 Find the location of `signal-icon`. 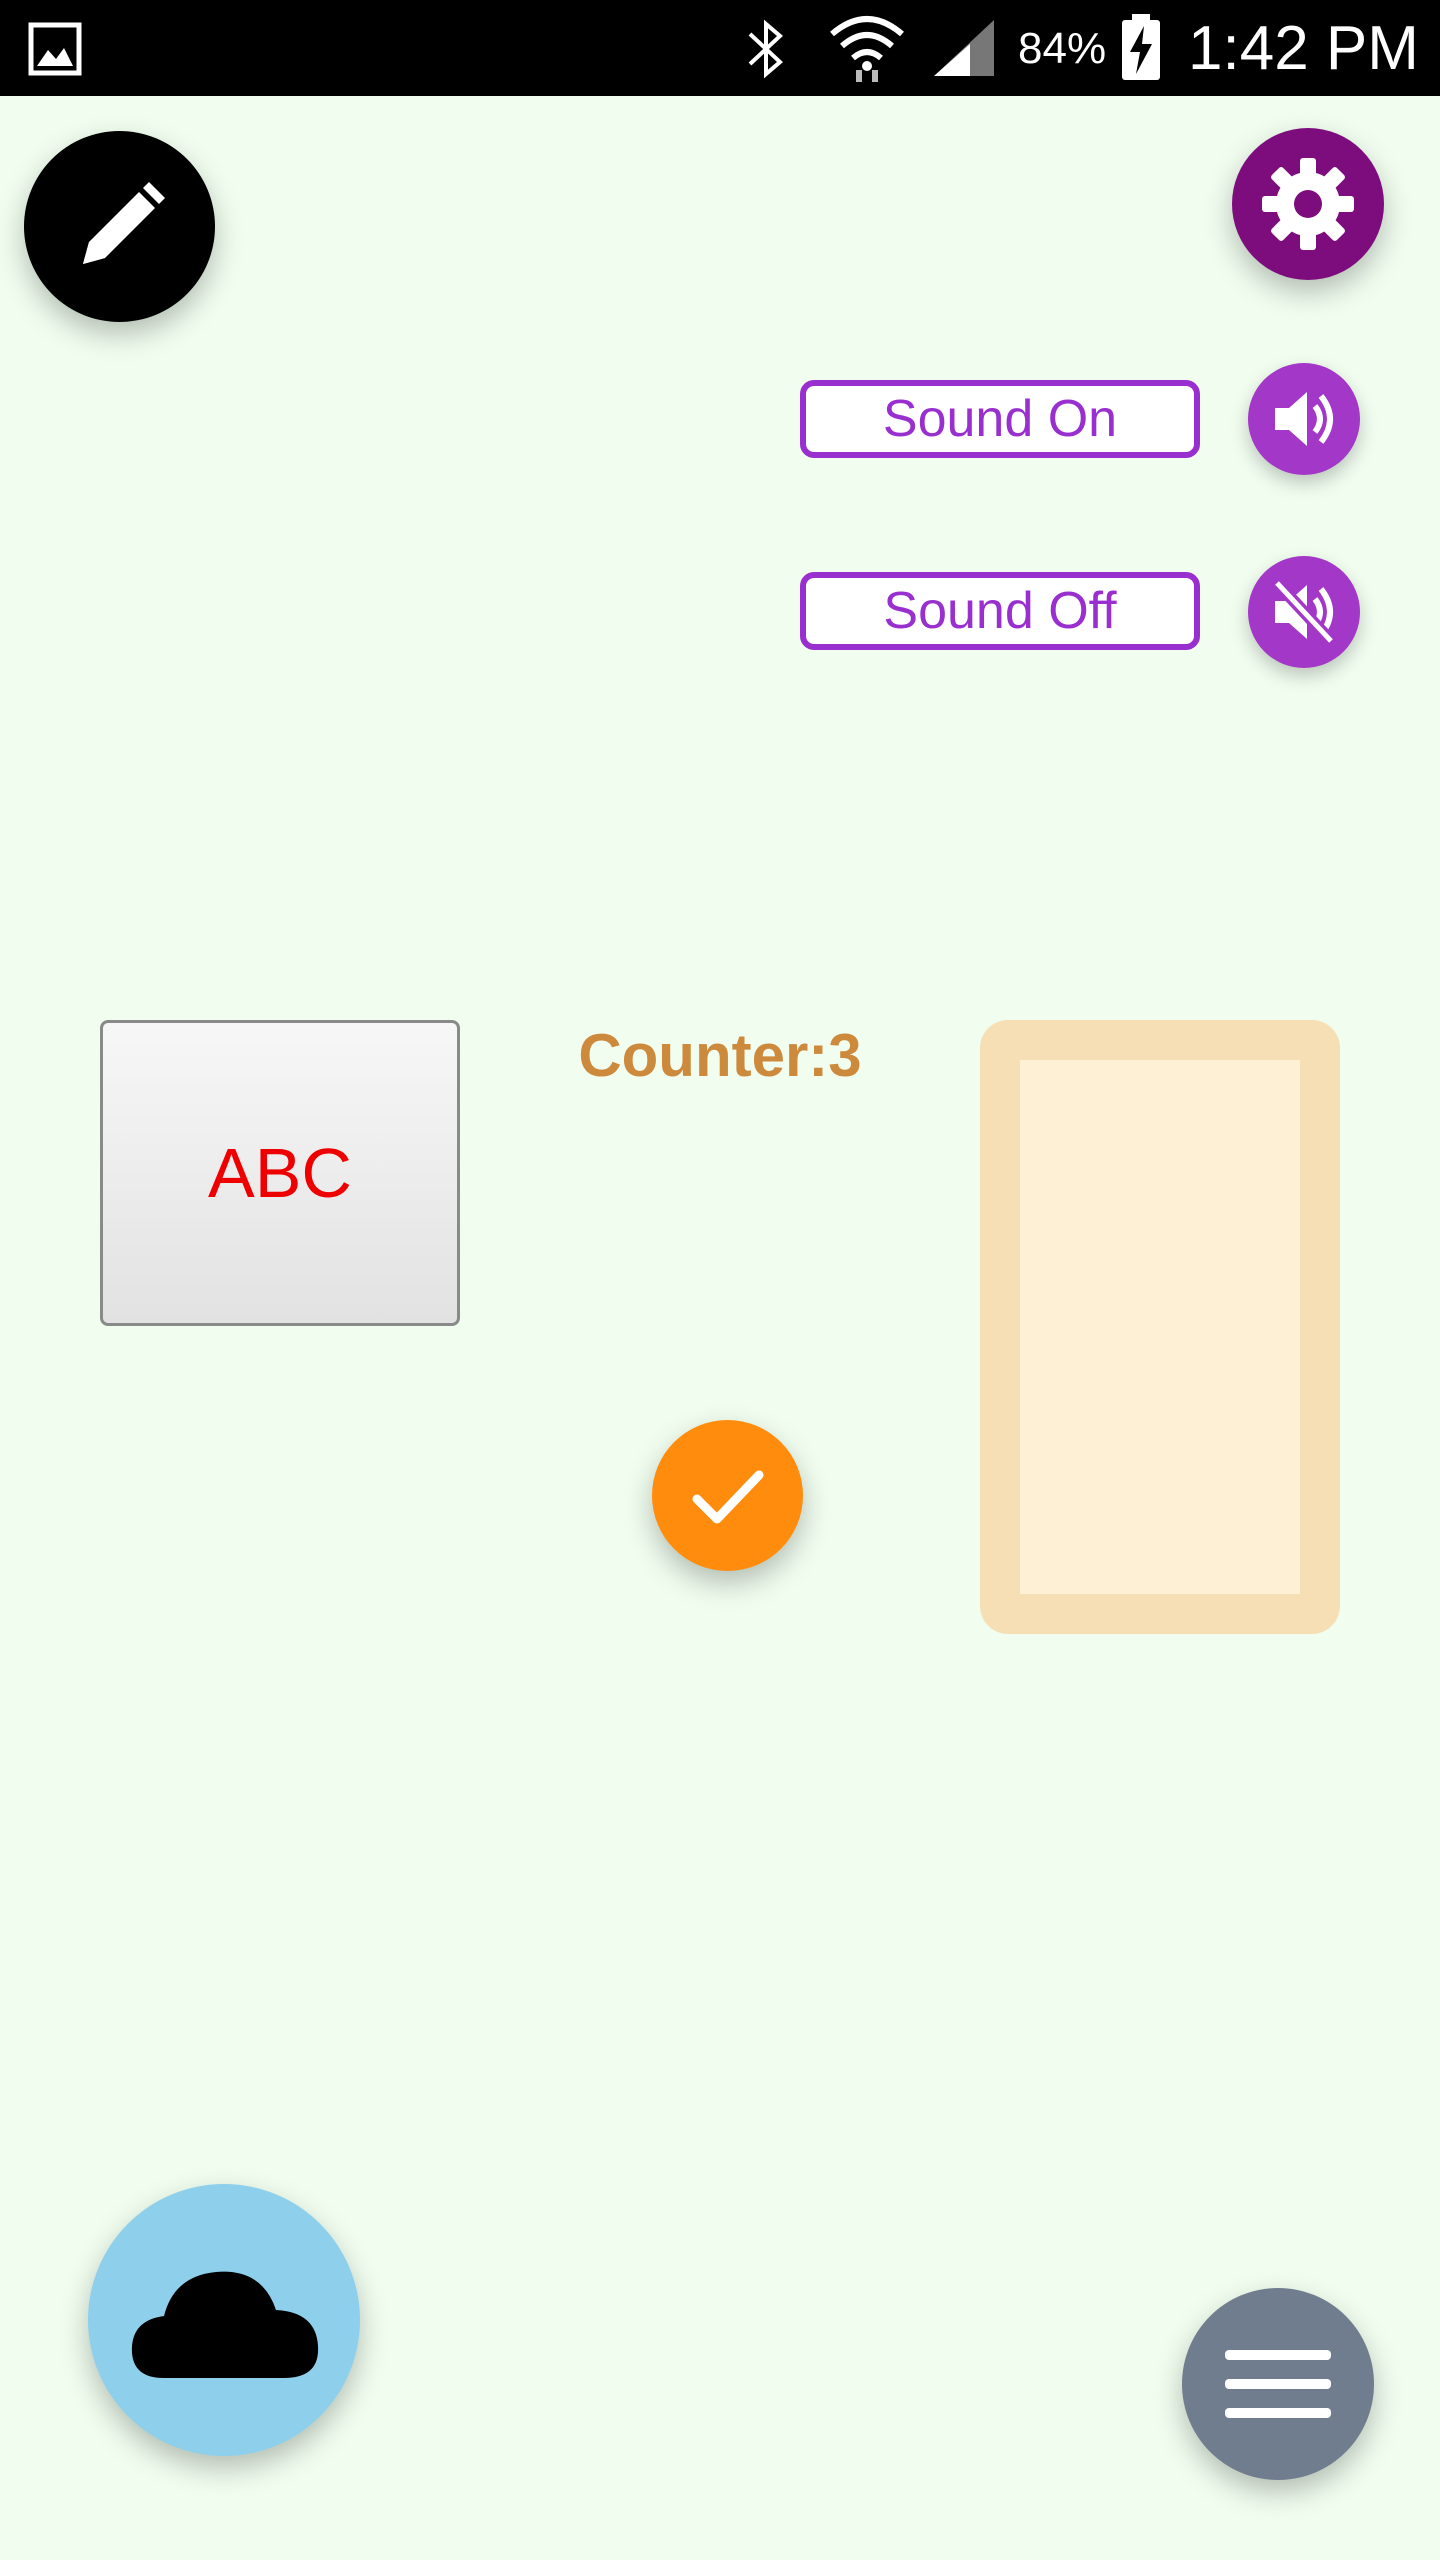

signal-icon is located at coordinates (964, 48).